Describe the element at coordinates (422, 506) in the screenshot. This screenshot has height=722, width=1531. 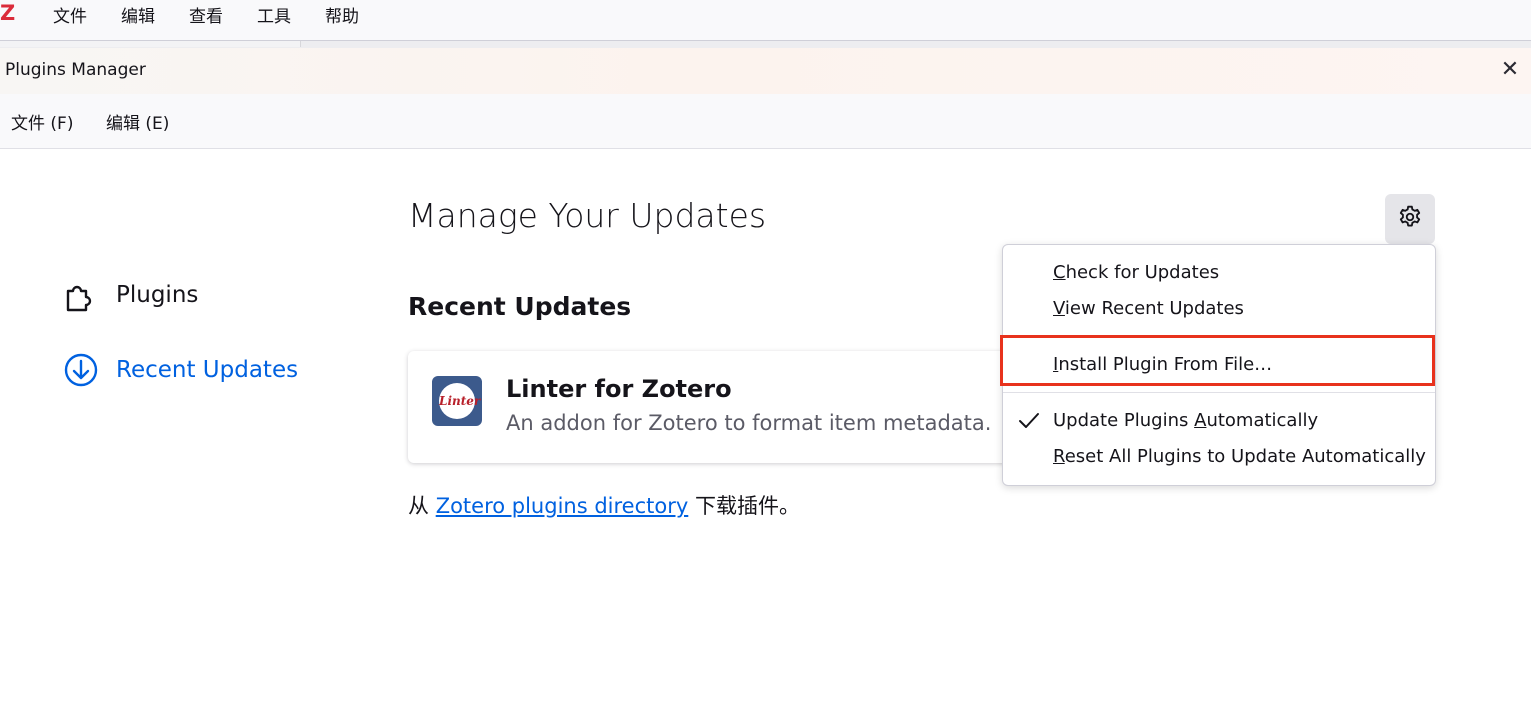
I see `footer-prefix: 从` at that location.